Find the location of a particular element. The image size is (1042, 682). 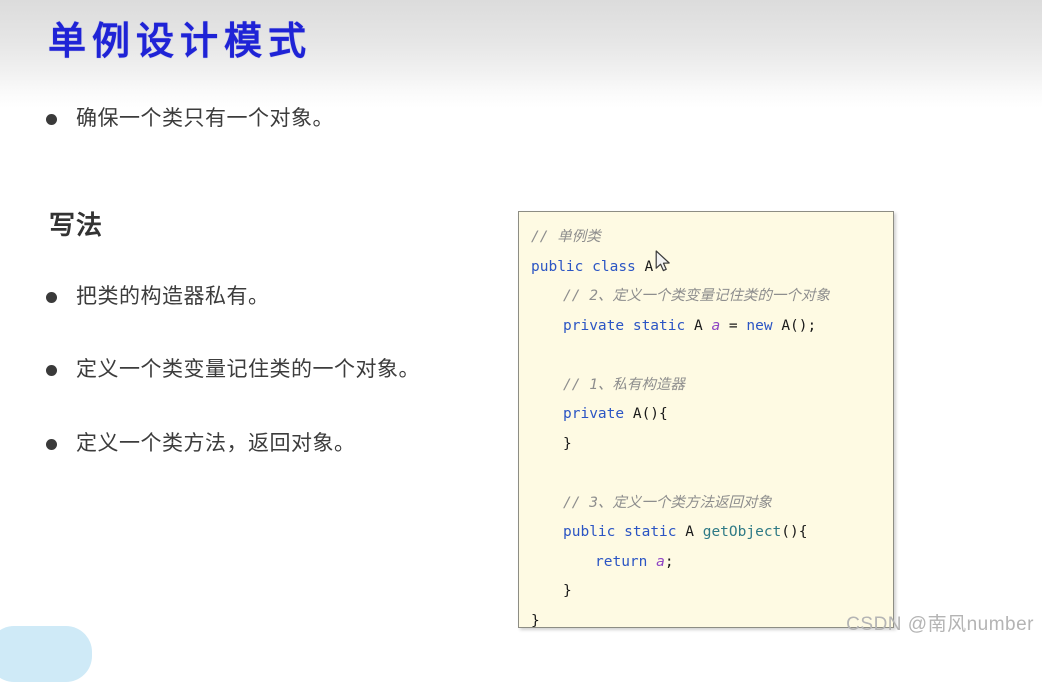

list-item-label: 定义一个类变量记住类的一个对象。 is located at coordinates (248, 370).